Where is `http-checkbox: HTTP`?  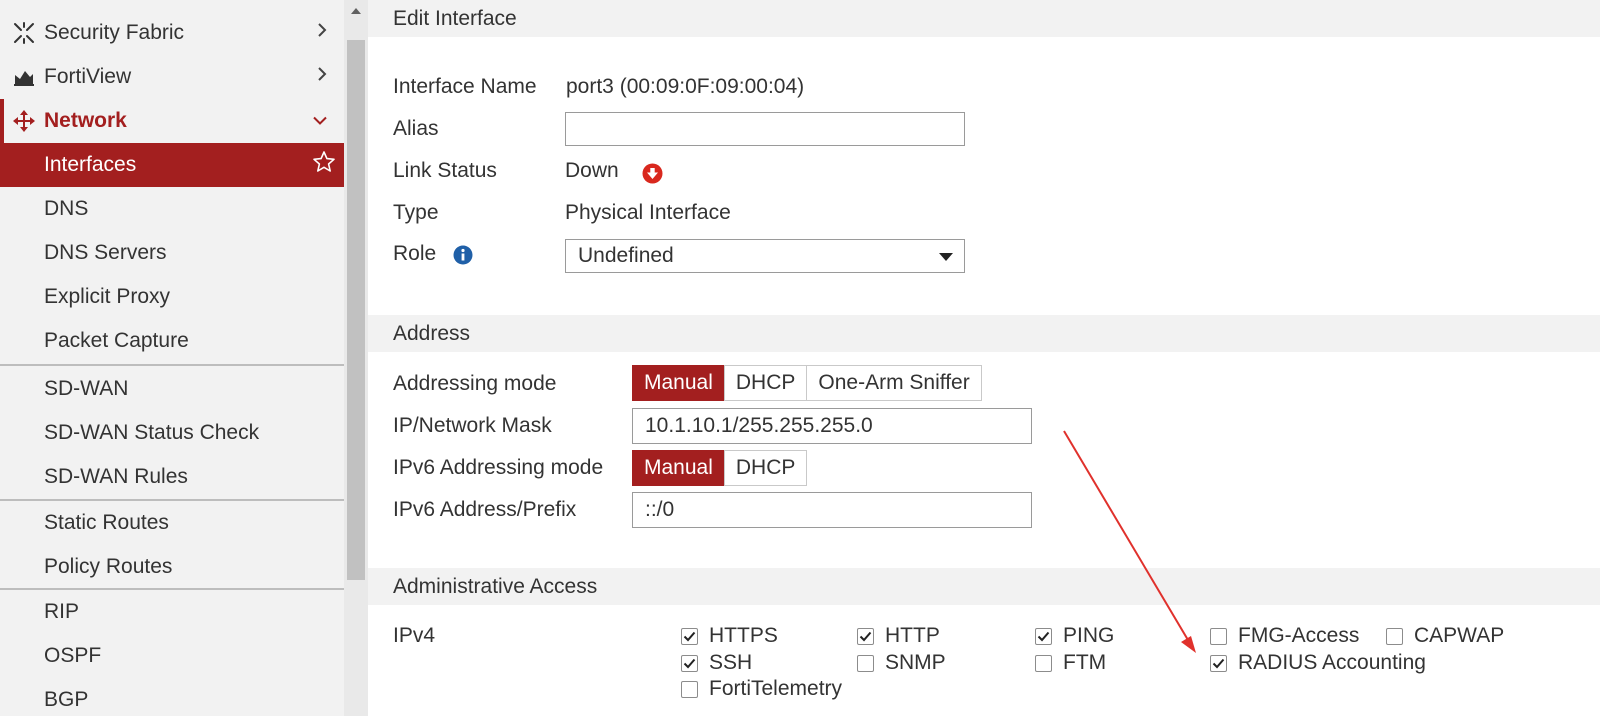
http-checkbox: HTTP is located at coordinates (898, 636).